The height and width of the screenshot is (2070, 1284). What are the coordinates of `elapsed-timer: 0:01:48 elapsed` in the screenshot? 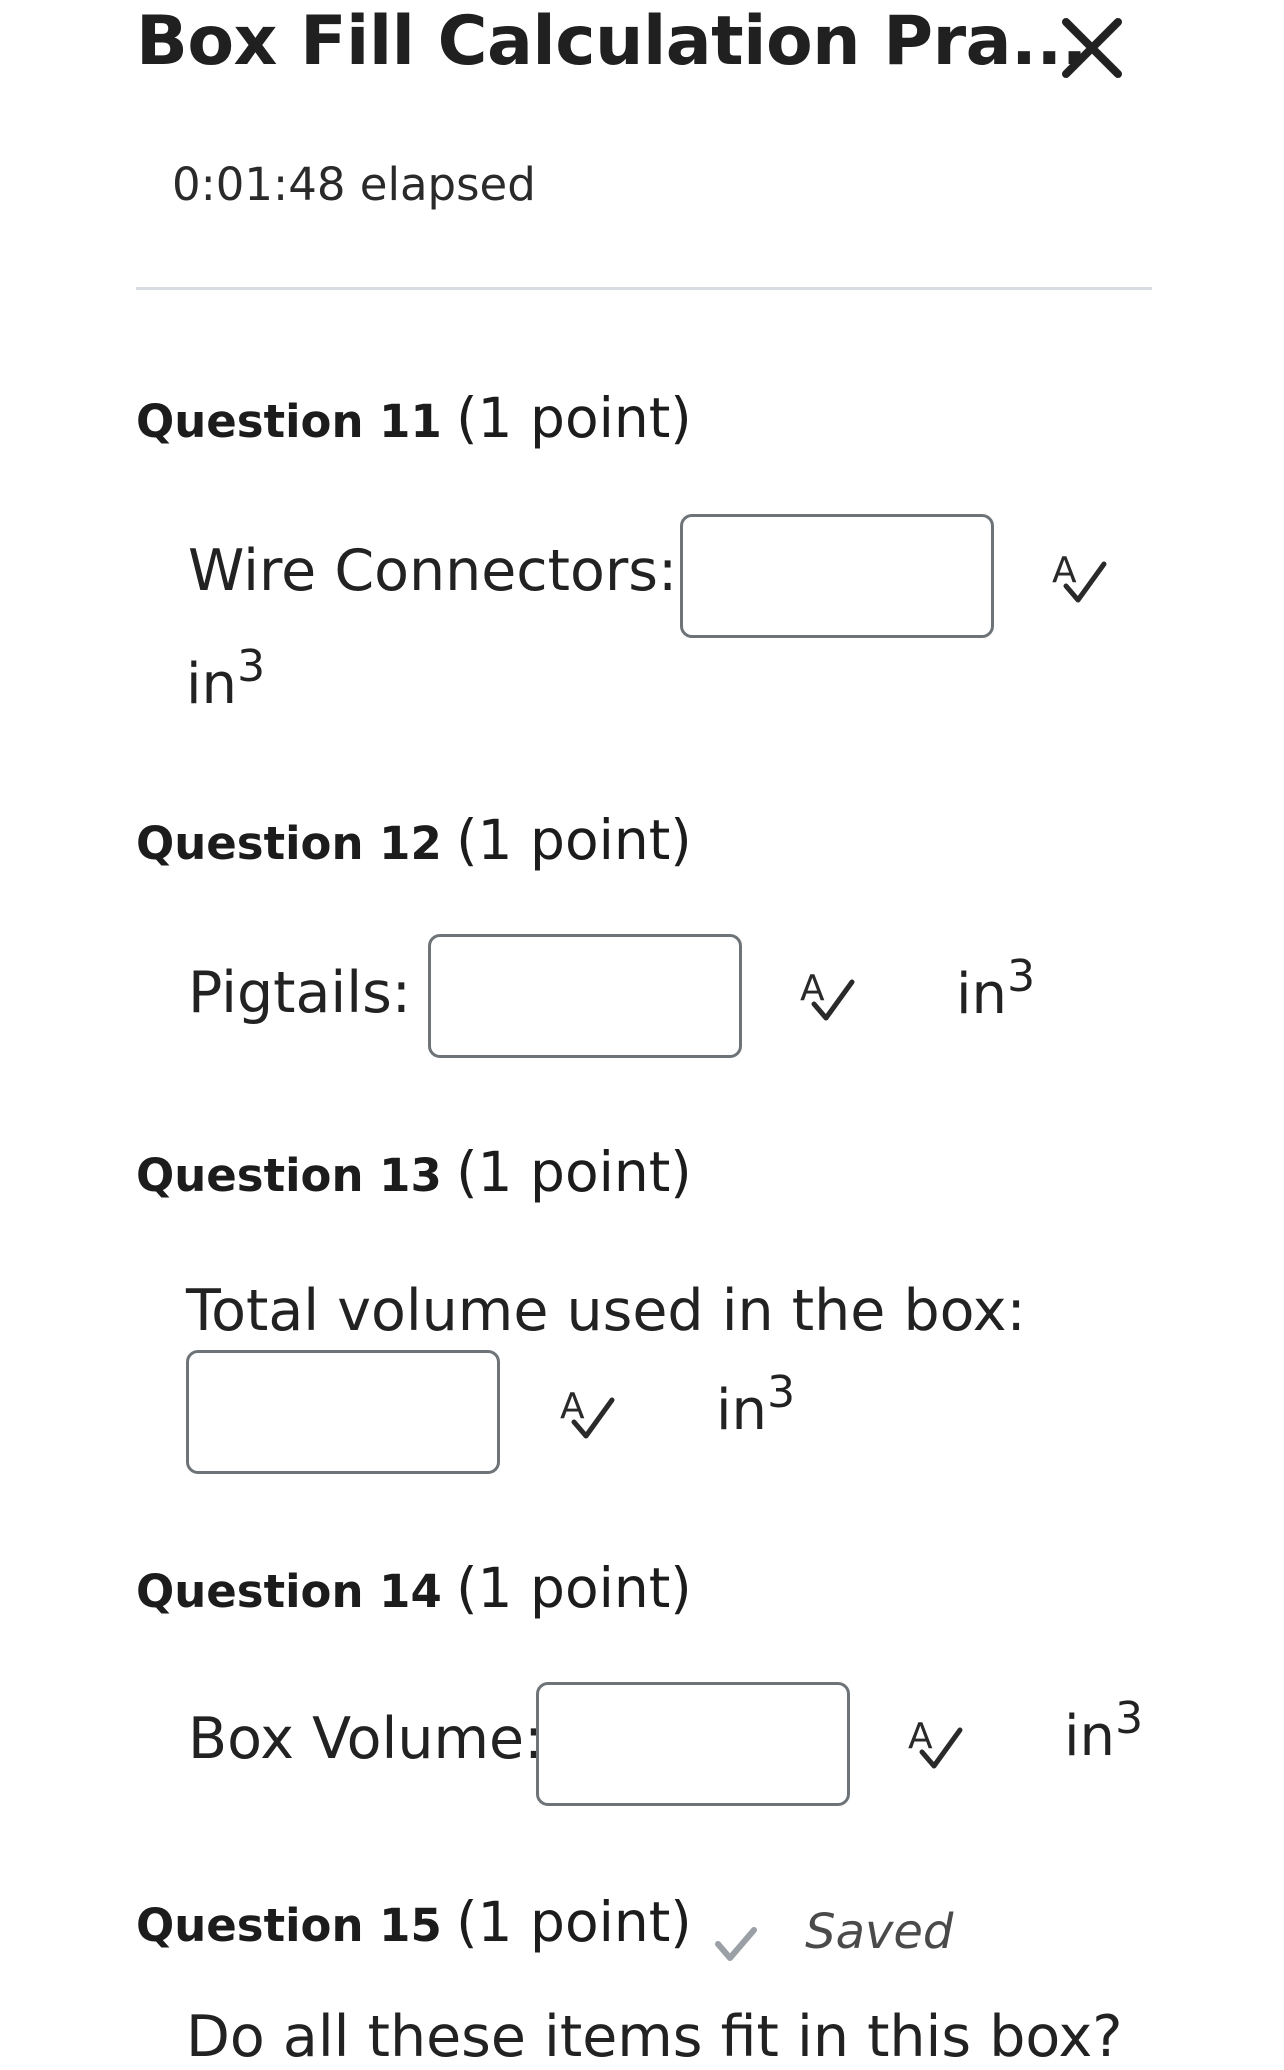 It's located at (354, 184).